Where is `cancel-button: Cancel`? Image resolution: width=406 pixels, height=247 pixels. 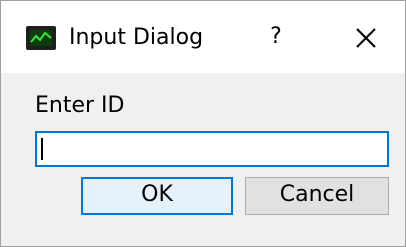
cancel-button: Cancel is located at coordinates (317, 196).